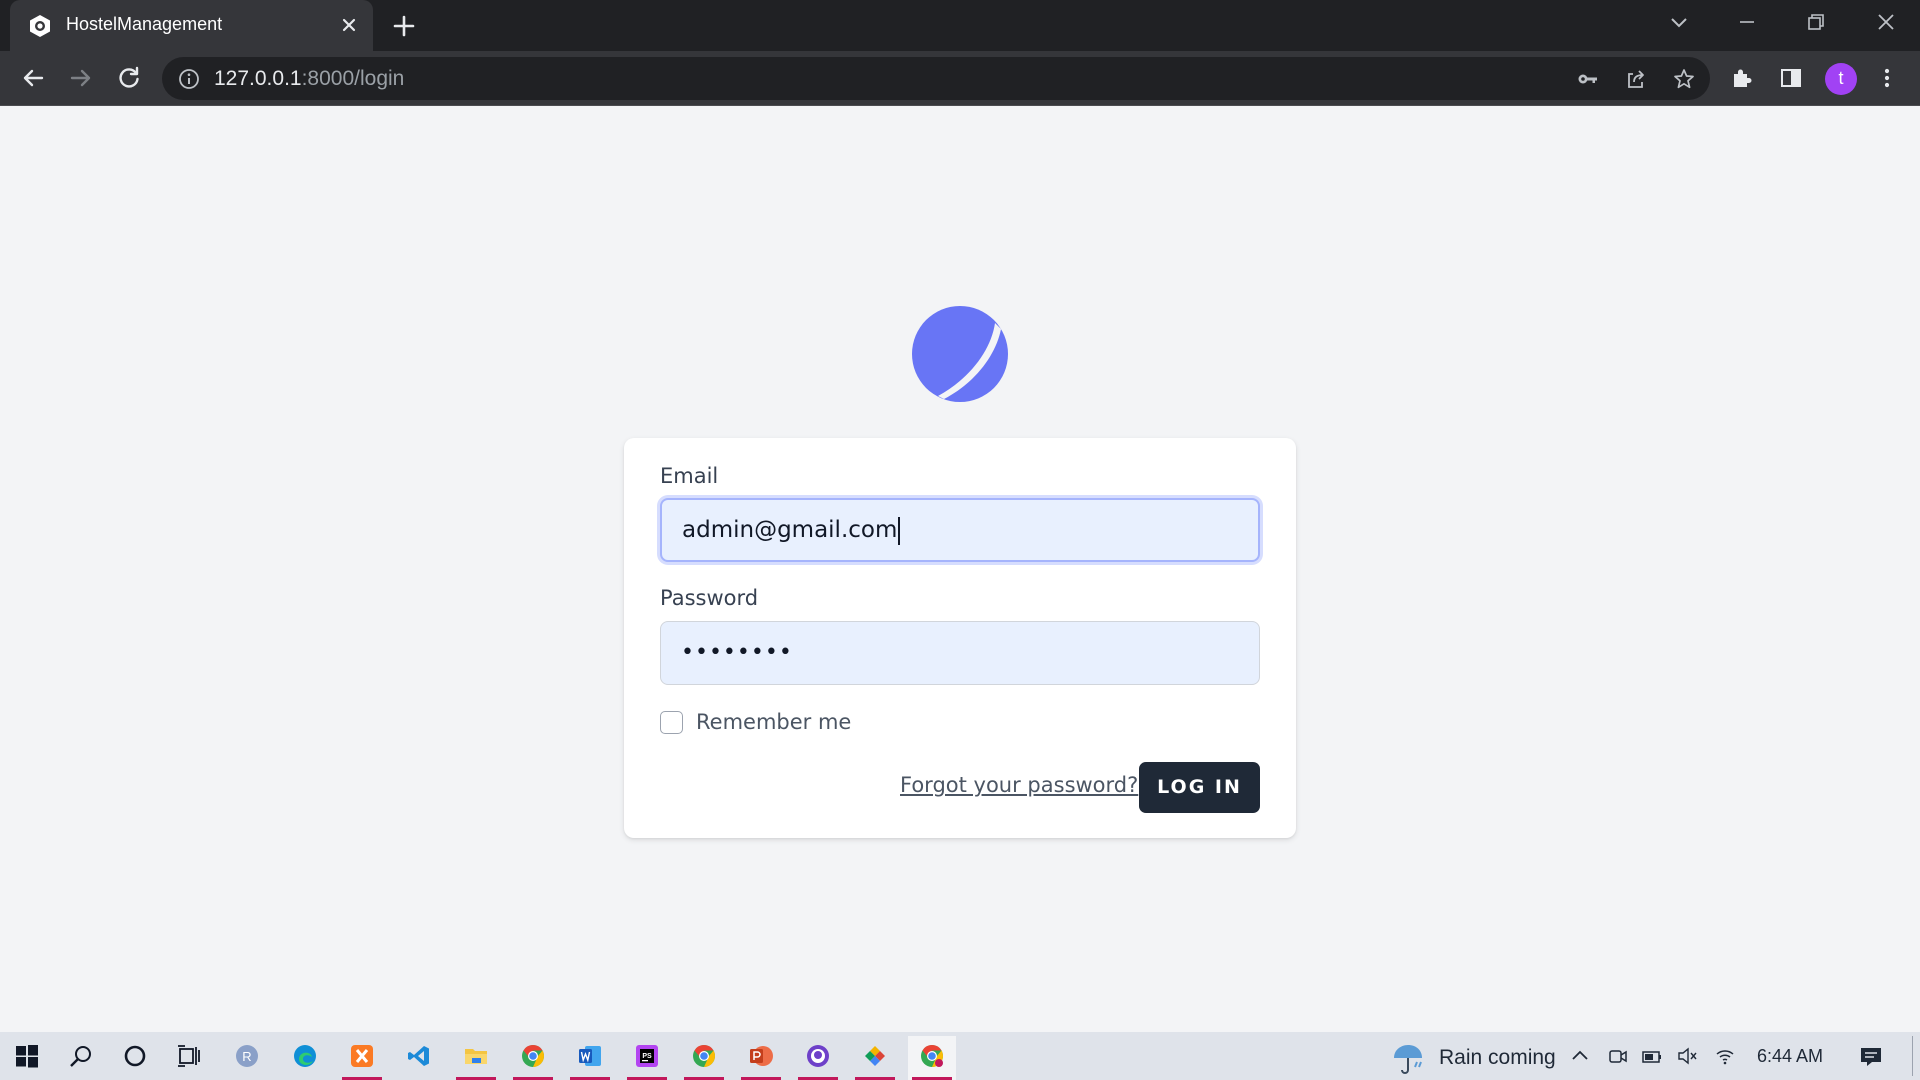 This screenshot has height=1080, width=1920. What do you see at coordinates (129, 78) in the screenshot?
I see `reload-icon` at bounding box center [129, 78].